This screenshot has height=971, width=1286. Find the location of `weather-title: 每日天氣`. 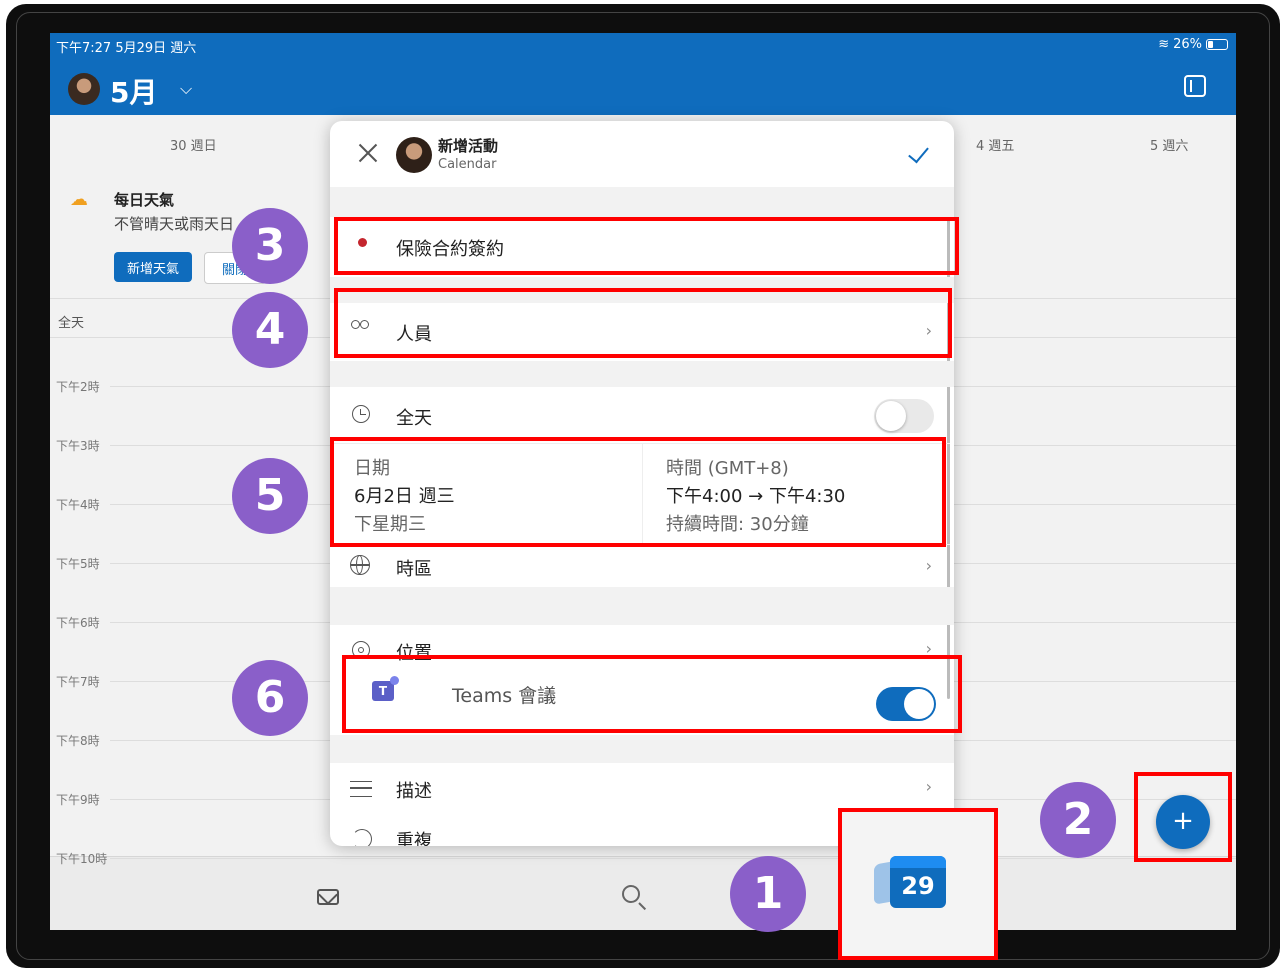

weather-title: 每日天氣 is located at coordinates (144, 200).